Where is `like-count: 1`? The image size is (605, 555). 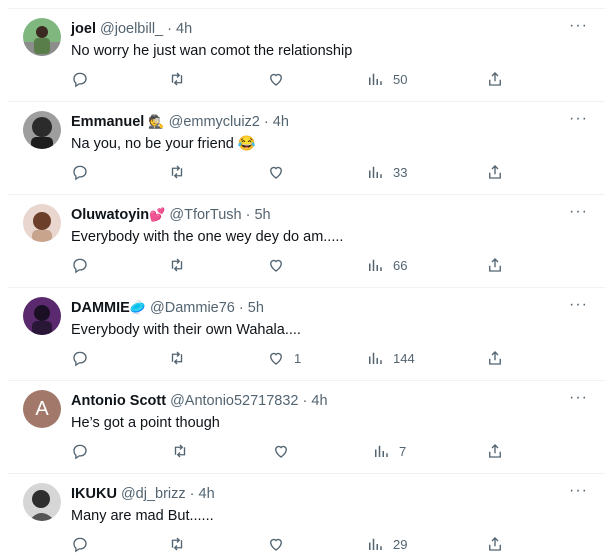
like-count: 1 is located at coordinates (298, 358).